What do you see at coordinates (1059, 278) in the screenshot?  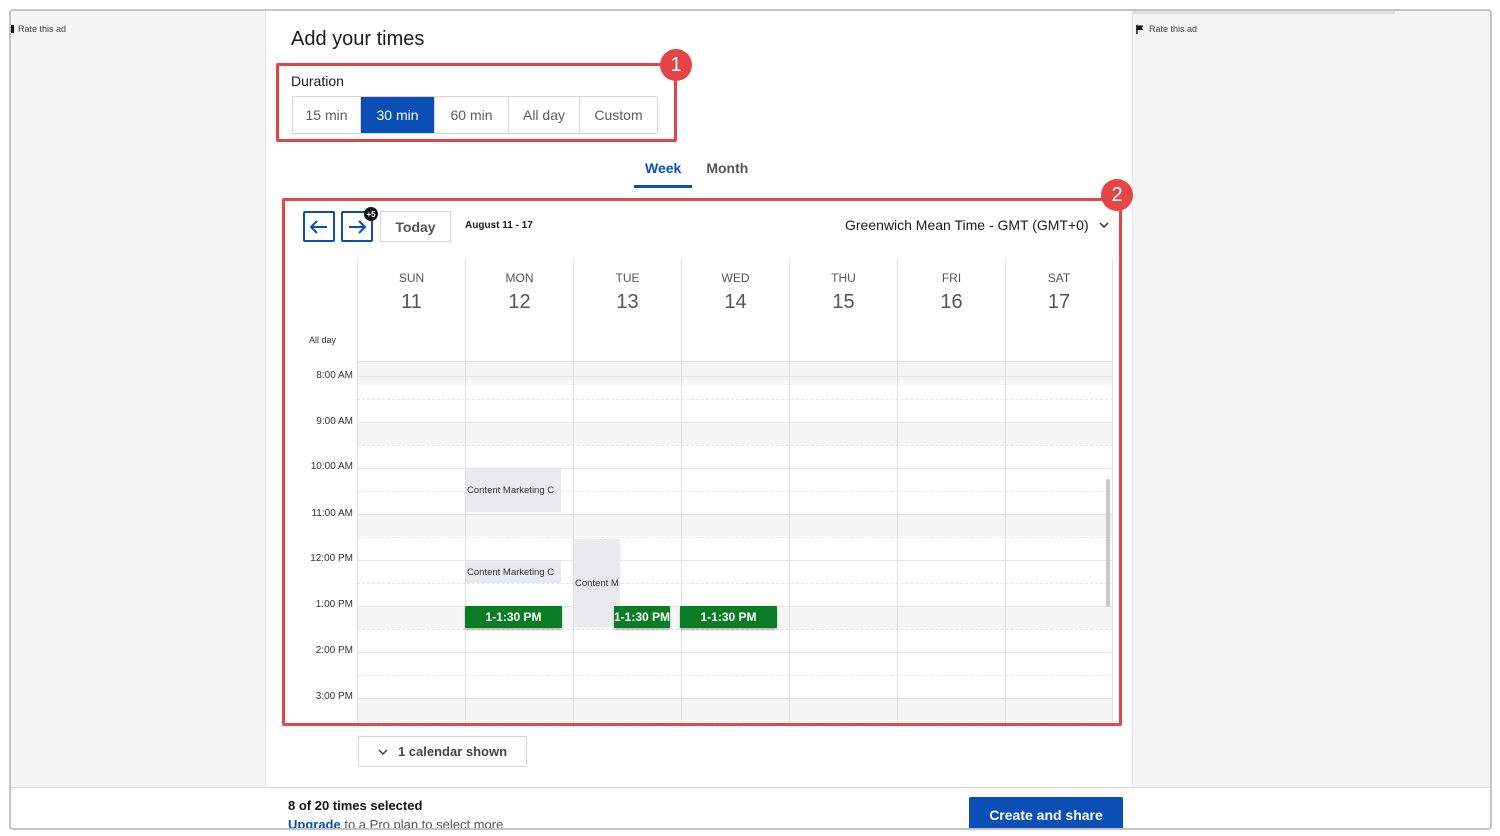 I see `day-of-week: SAT` at bounding box center [1059, 278].